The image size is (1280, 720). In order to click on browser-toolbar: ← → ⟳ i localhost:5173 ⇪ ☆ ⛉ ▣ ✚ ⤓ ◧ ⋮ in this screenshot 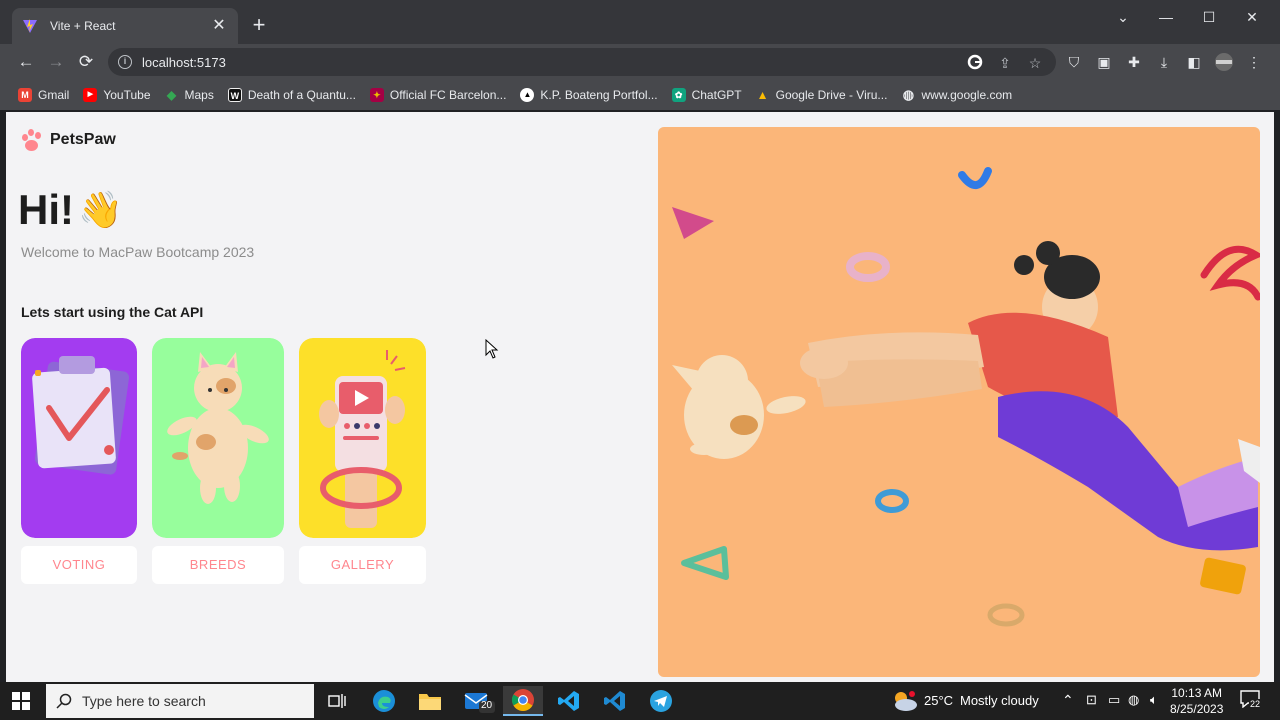, I will do `click(640, 62)`.